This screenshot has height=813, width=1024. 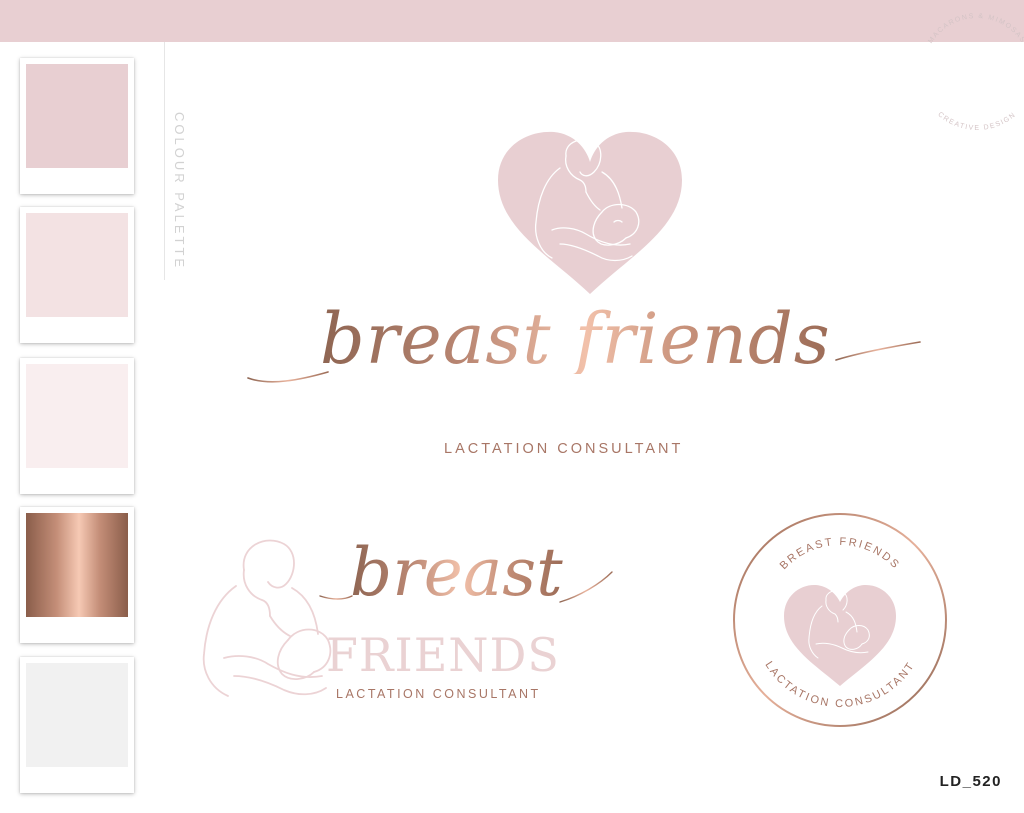 I want to click on badge-top-text: BREAST FRIENDS, so click(x=839, y=554).